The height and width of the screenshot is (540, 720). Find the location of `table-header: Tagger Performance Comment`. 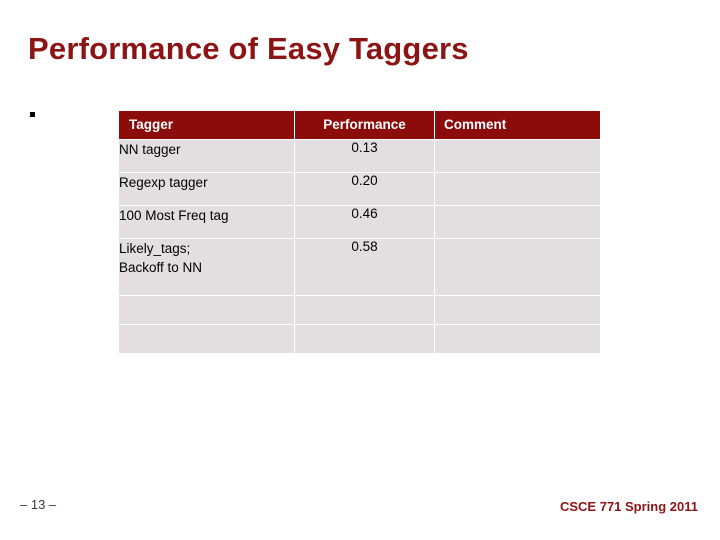

table-header: Tagger Performance Comment is located at coordinates (359, 125).